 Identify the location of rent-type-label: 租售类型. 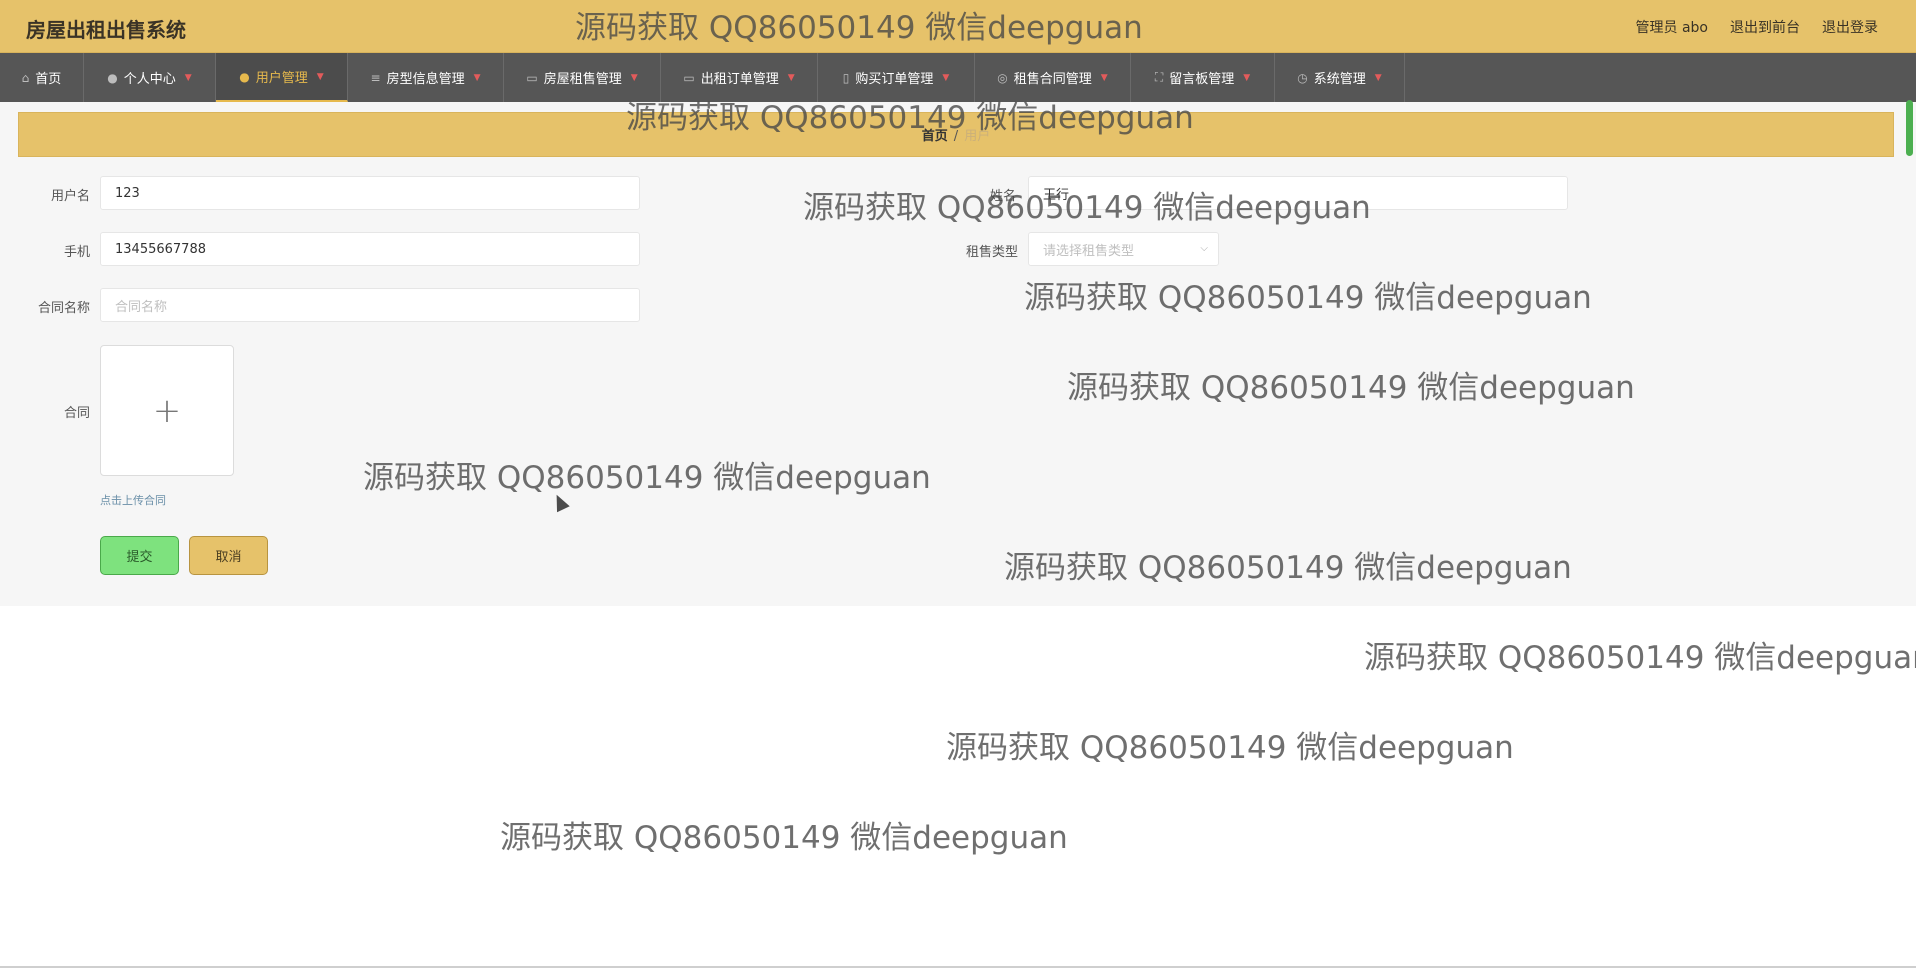
(991, 252).